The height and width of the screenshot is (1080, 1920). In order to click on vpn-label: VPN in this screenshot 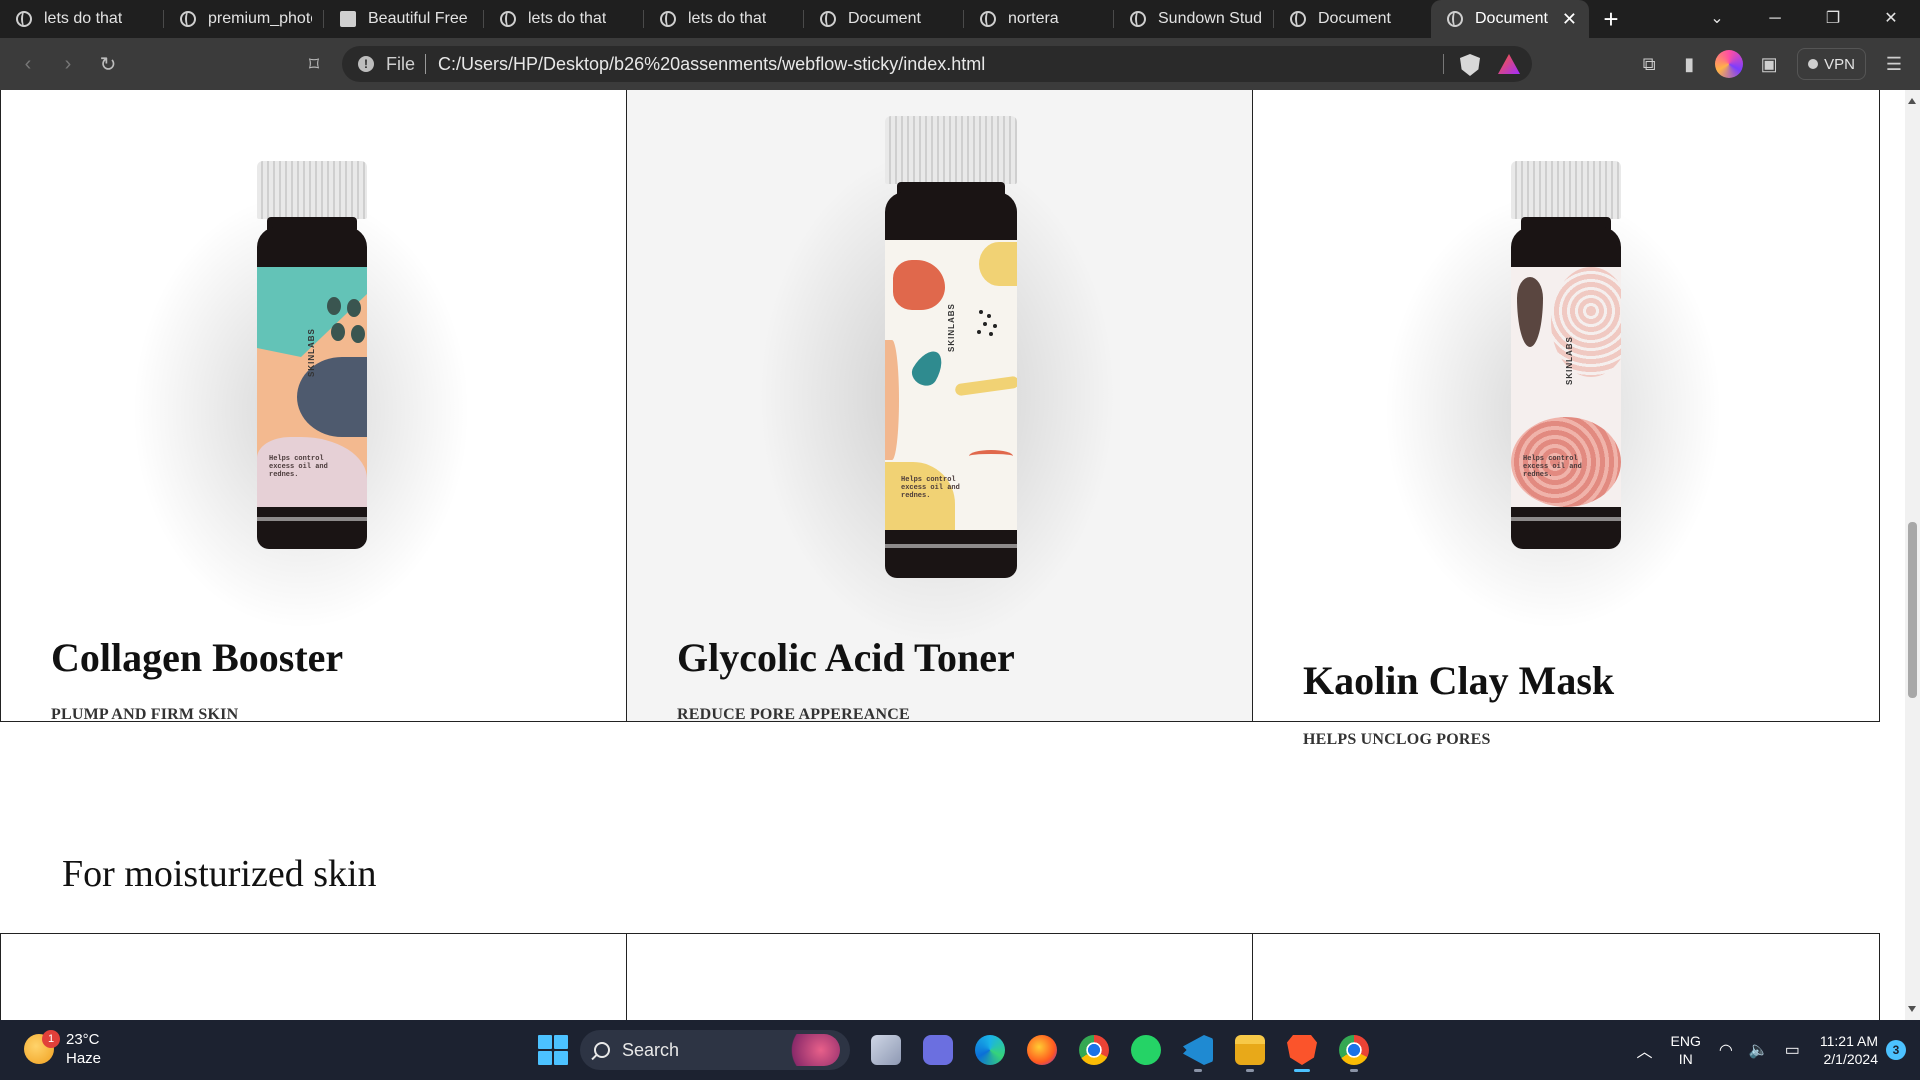, I will do `click(1839, 64)`.